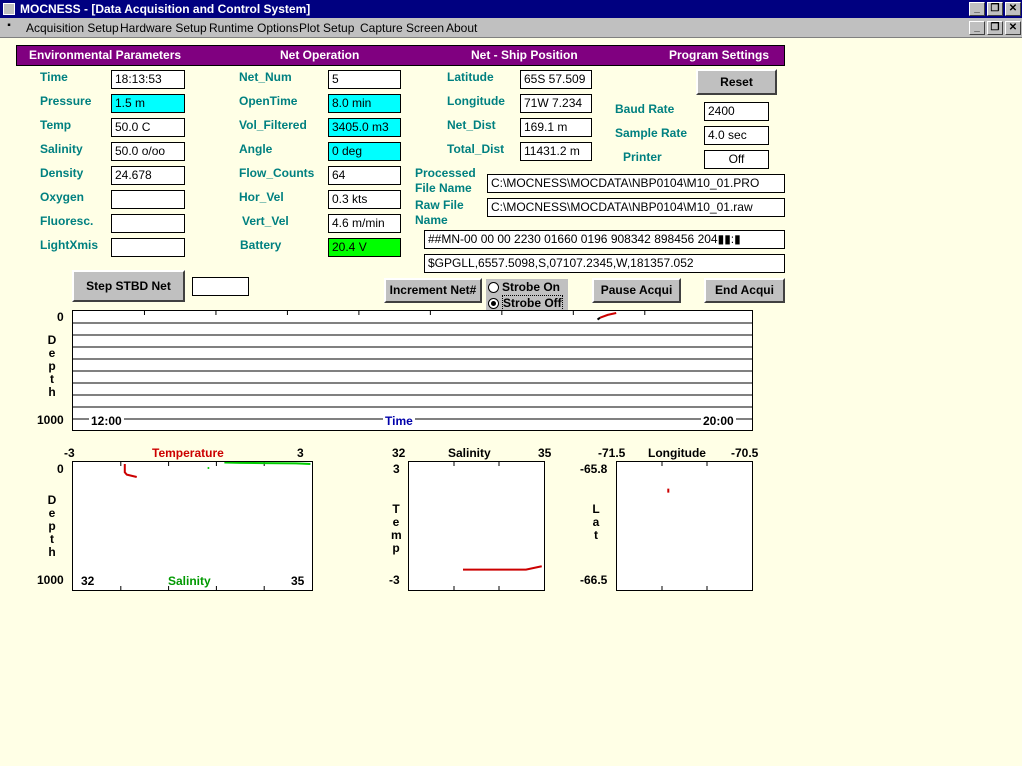  I want to click on latlon-plot-x-left: -71.5, so click(612, 453).